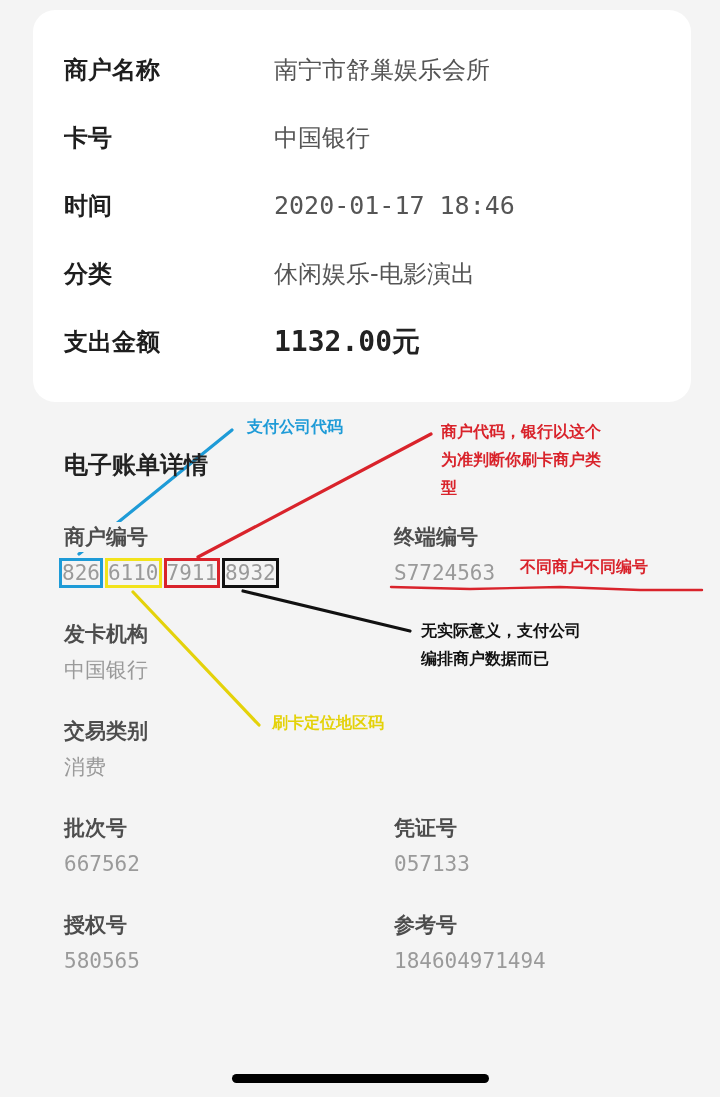  Describe the element at coordinates (88, 138) in the screenshot. I see `field-label: 卡号` at that location.